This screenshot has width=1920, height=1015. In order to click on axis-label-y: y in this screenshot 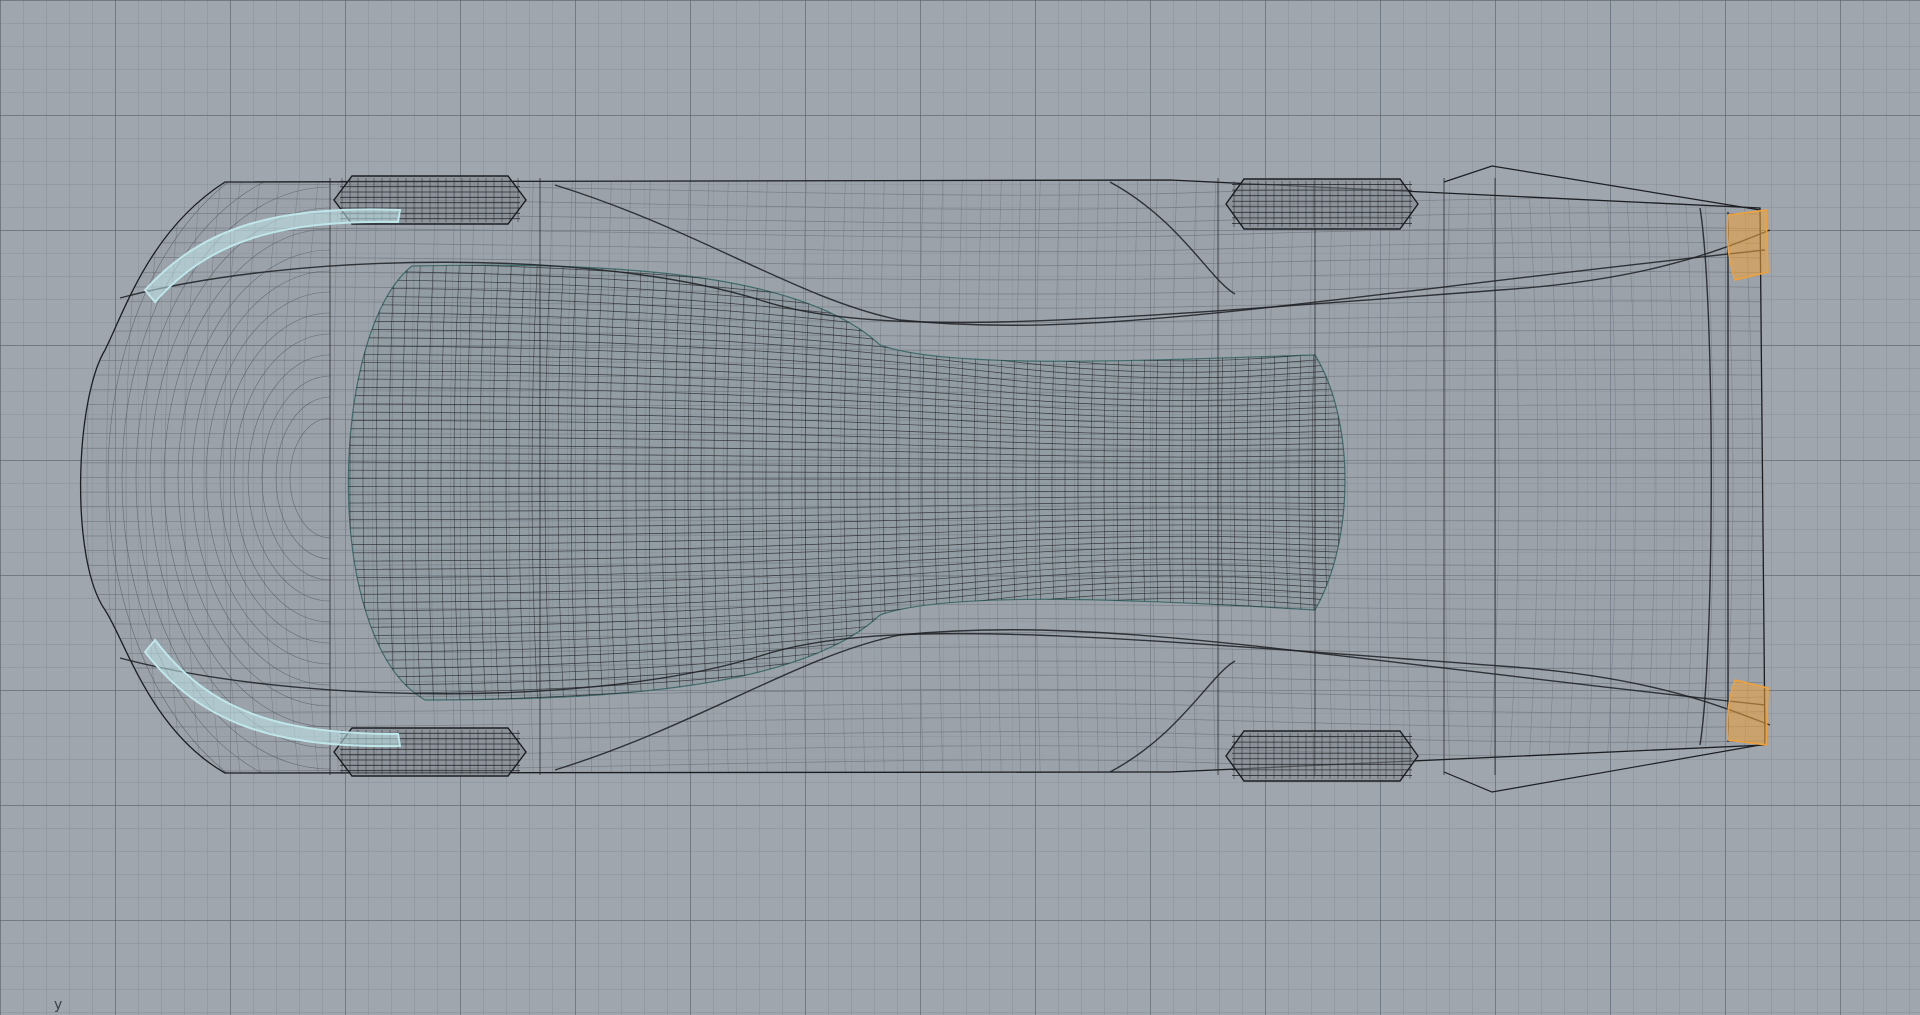, I will do `click(58, 1005)`.